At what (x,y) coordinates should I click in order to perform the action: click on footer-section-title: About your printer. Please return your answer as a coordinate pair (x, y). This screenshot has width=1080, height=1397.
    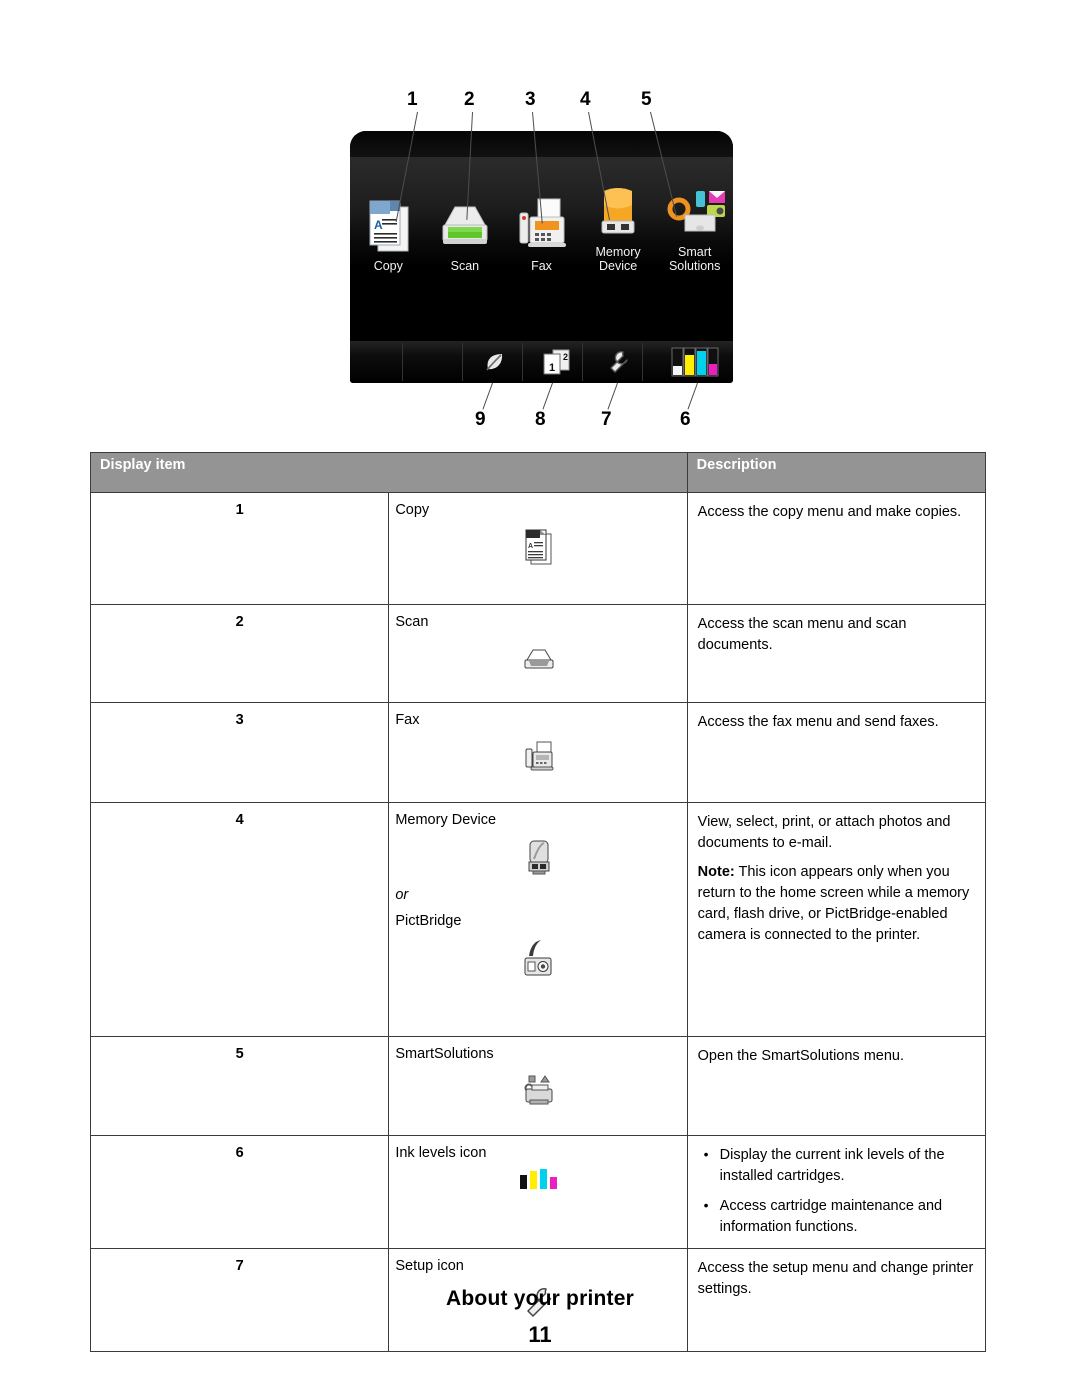
    Looking at the image, I should click on (540, 1298).